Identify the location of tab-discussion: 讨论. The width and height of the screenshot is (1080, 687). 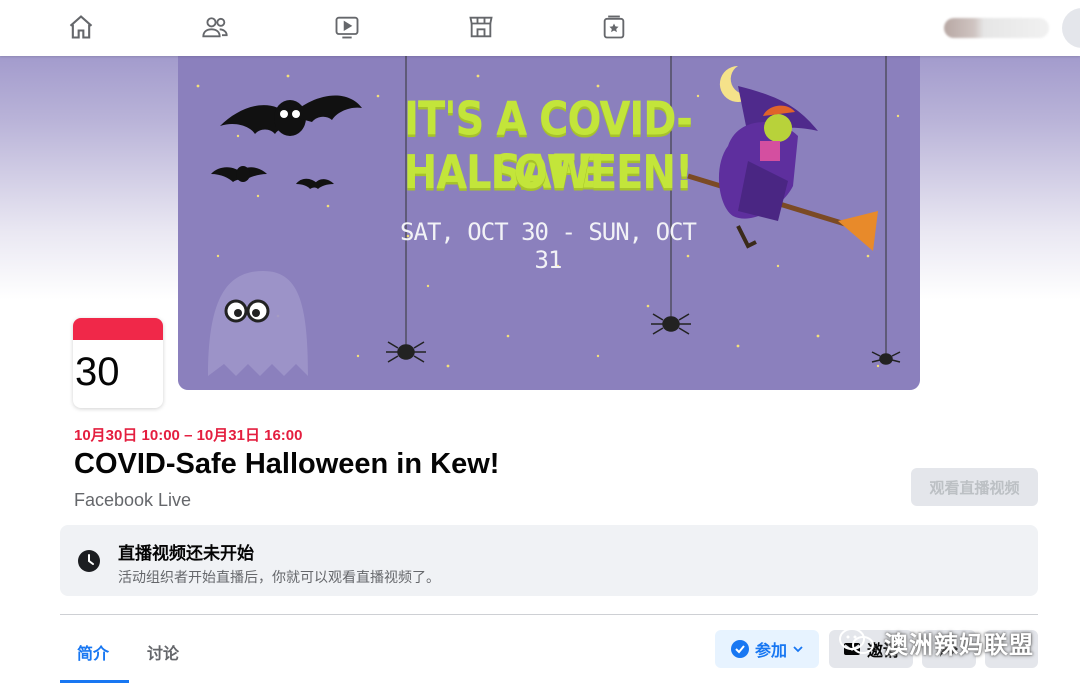
(163, 652).